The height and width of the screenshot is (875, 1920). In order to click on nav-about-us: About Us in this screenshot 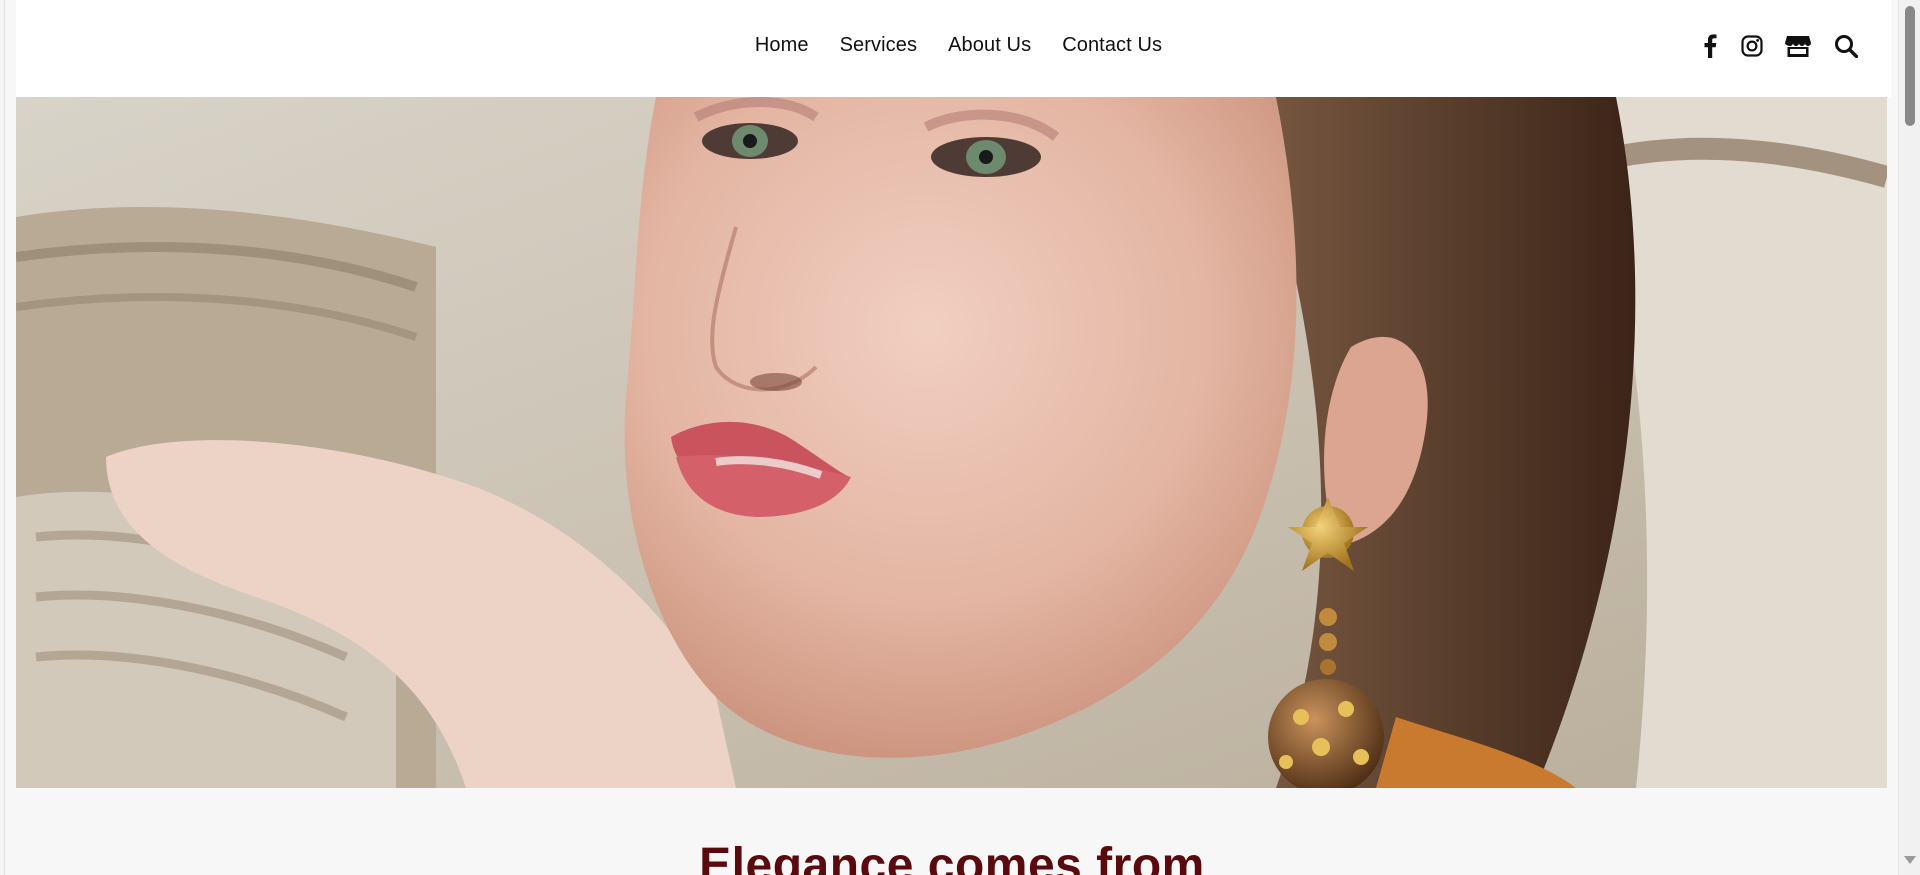, I will do `click(989, 45)`.